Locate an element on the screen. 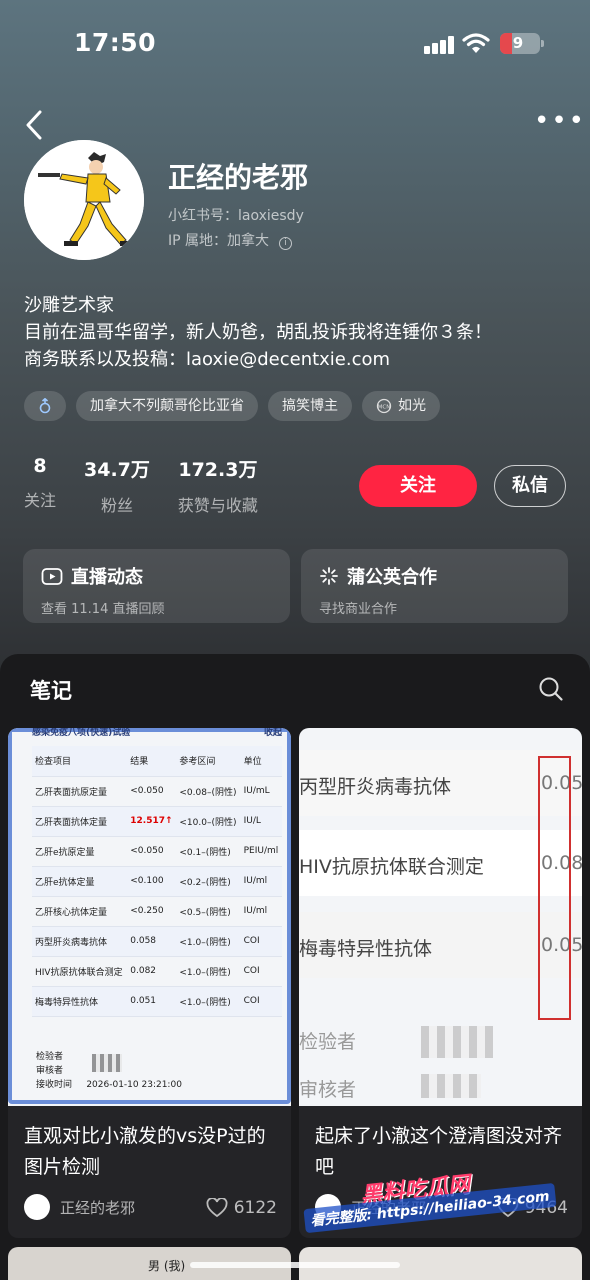 This screenshot has width=590, height=1280. lab-cell: <0.100 is located at coordinates (152, 881).